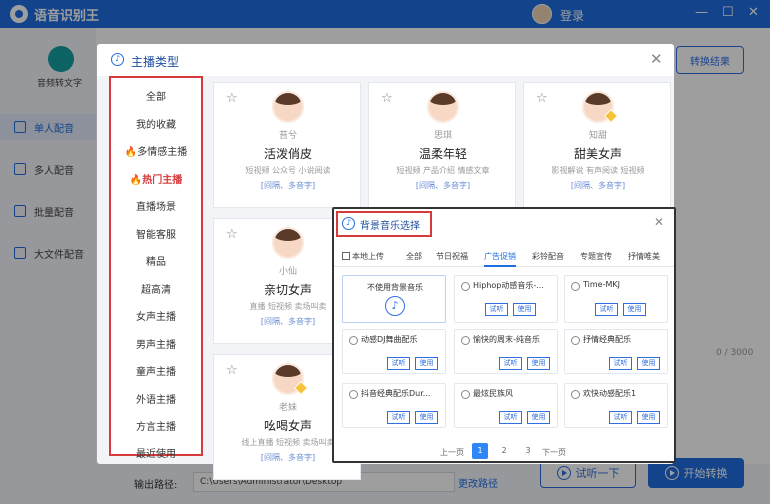  I want to click on tab-lyrical: 抒情唯美, so click(644, 256).